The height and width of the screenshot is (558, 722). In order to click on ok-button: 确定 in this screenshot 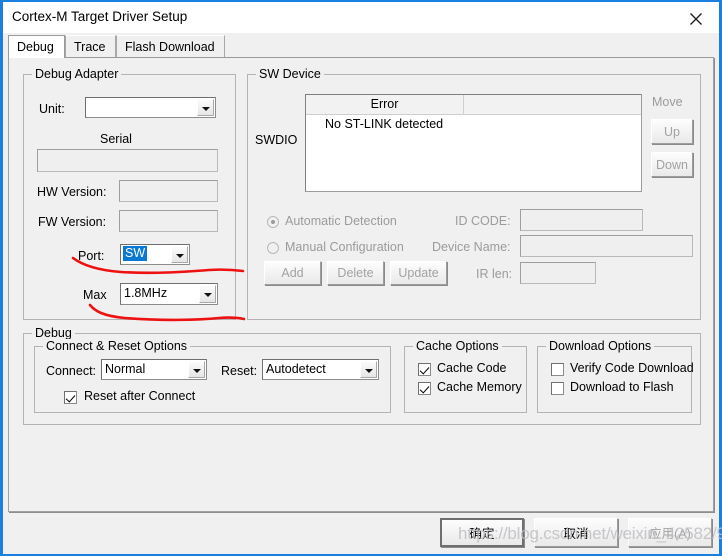, I will do `click(482, 532)`.